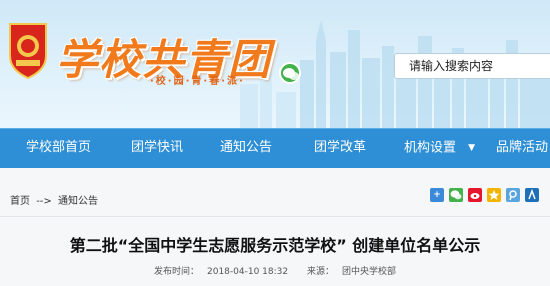  Describe the element at coordinates (275, 245) in the screenshot. I see `article-title: 第二批“全国中学生志愿服务示范学校” 创建单位名单公示` at that location.